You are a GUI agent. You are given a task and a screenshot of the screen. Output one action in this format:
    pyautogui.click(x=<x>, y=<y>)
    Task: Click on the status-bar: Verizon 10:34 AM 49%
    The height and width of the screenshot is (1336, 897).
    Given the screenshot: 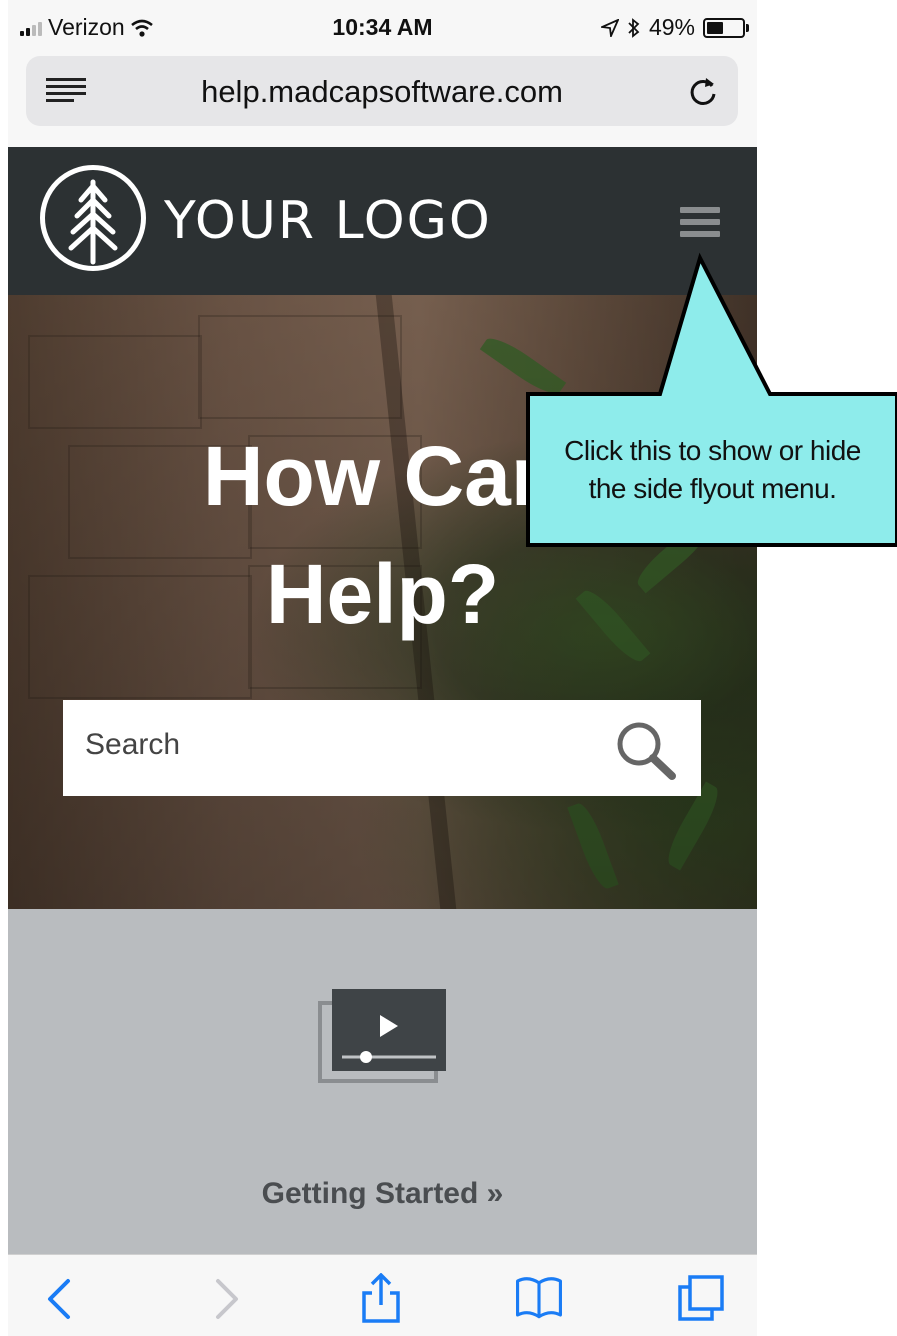 What is the action you would take?
    pyautogui.click(x=382, y=27)
    